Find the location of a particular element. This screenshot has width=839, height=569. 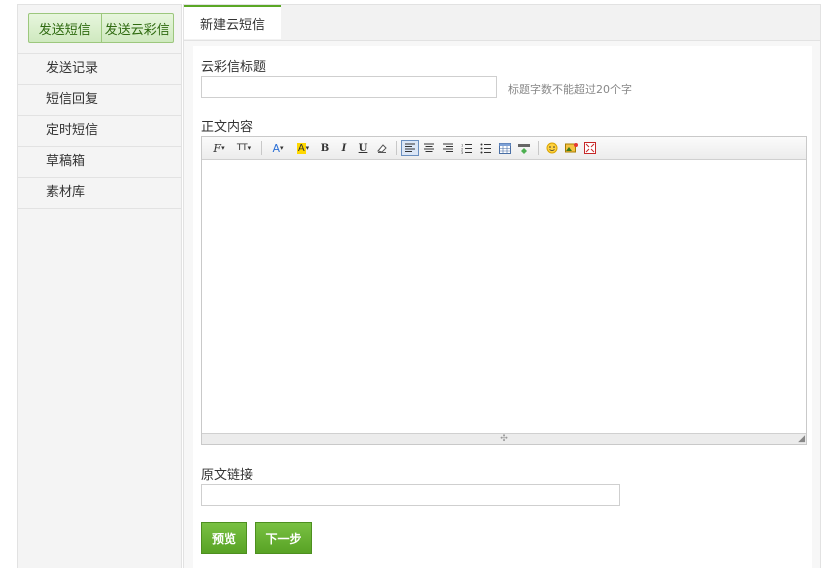

sidebar-item-scheduled-sms: 定时短信 is located at coordinates (99, 131).